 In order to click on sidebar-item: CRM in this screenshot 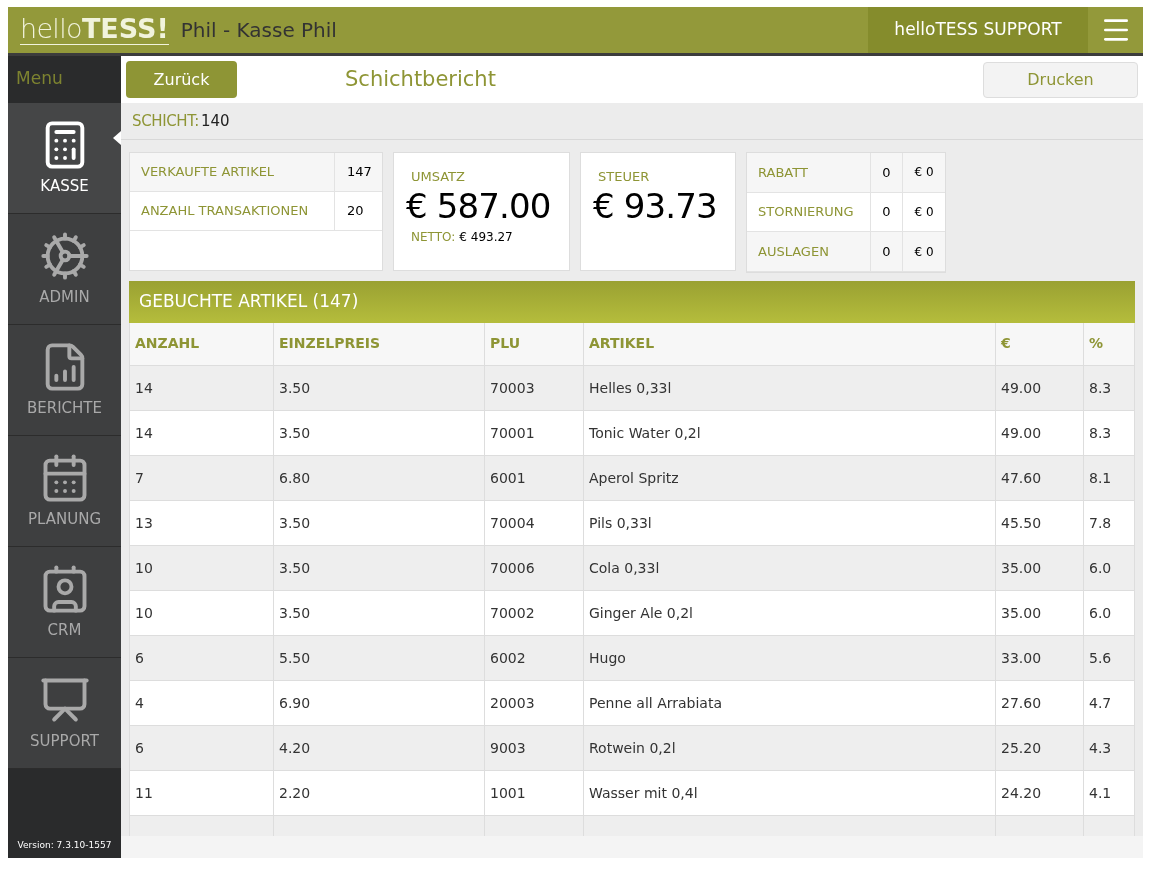, I will do `click(64, 602)`.